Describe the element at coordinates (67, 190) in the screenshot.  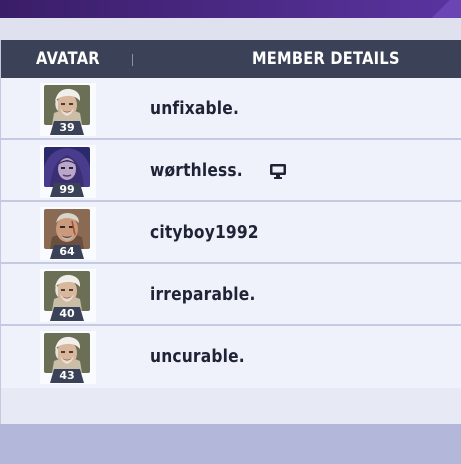
I see `level-badge: 99` at that location.